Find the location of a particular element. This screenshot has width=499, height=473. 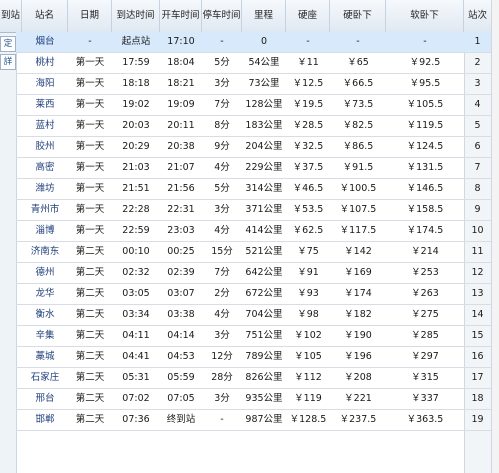

cell-station: 海阳 is located at coordinates (45, 83).